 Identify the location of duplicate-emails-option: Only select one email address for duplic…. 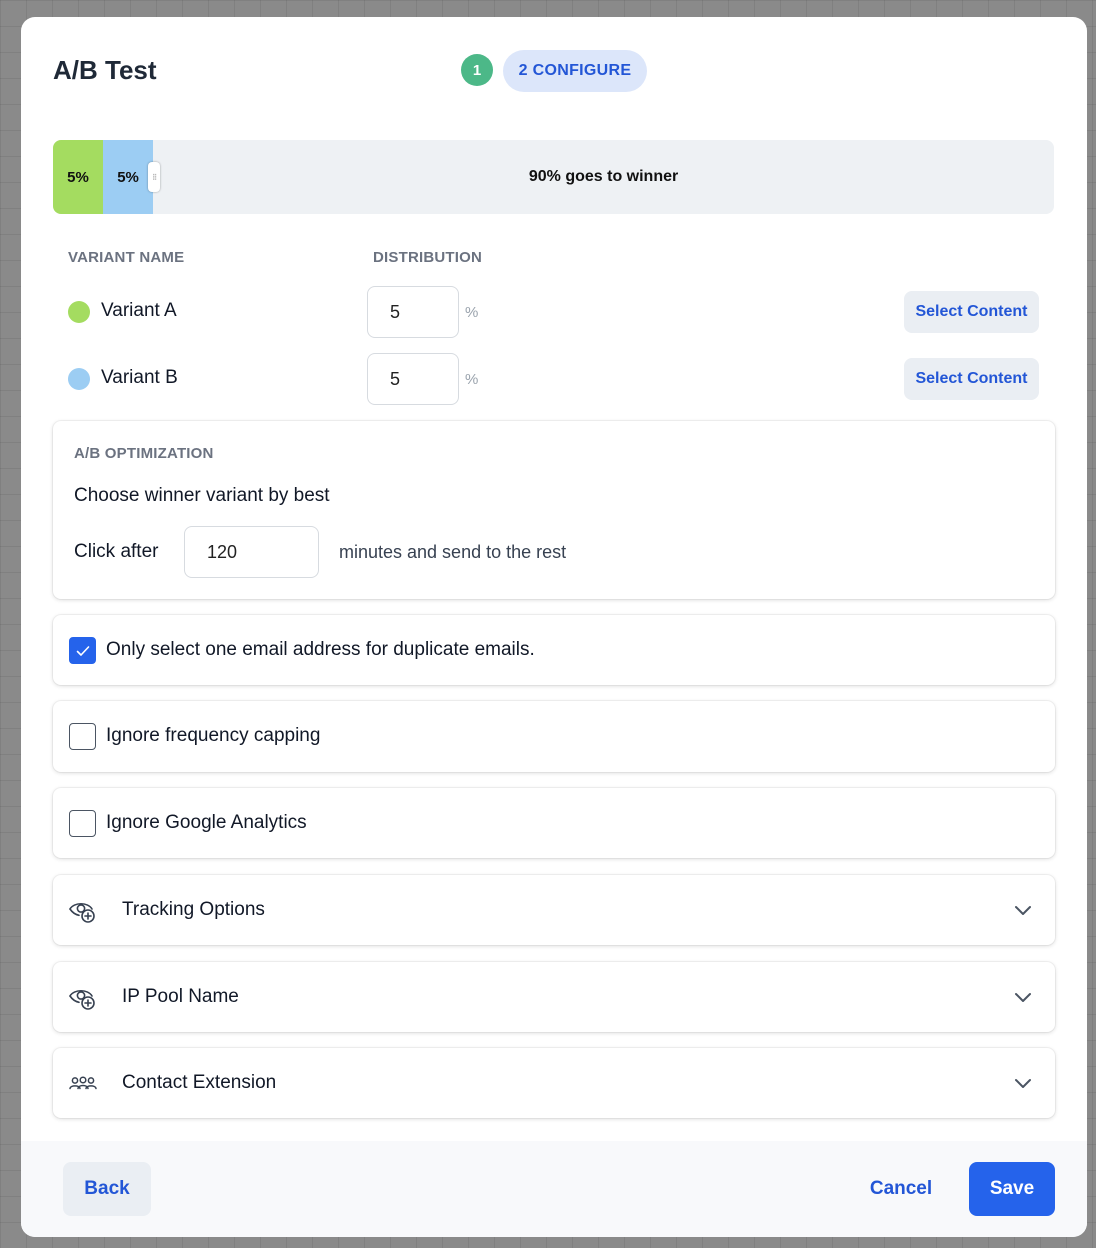
(554, 650).